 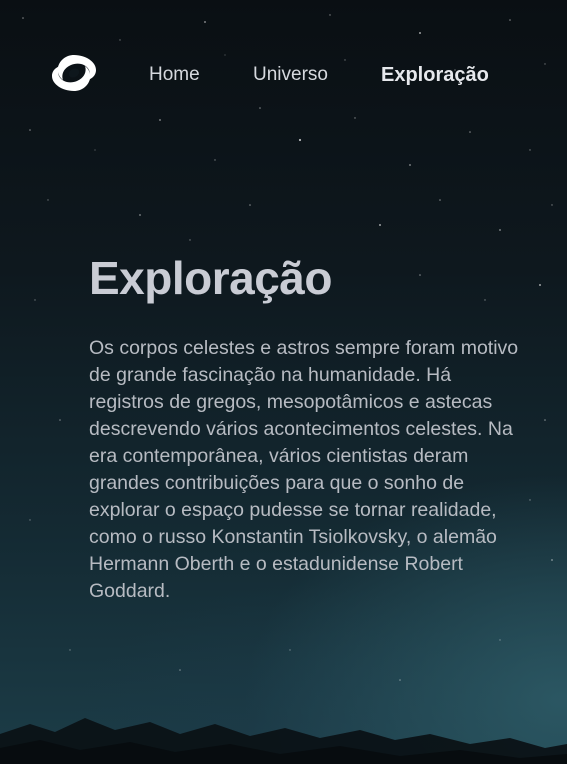 I want to click on nav-link-exploracao: Exploração, so click(x=435, y=75).